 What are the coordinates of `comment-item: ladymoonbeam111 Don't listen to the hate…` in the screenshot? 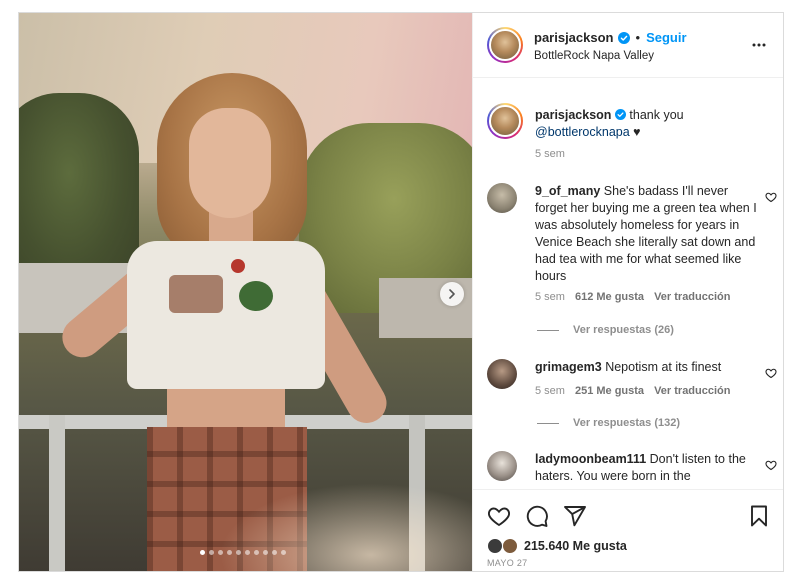 It's located at (632, 470).